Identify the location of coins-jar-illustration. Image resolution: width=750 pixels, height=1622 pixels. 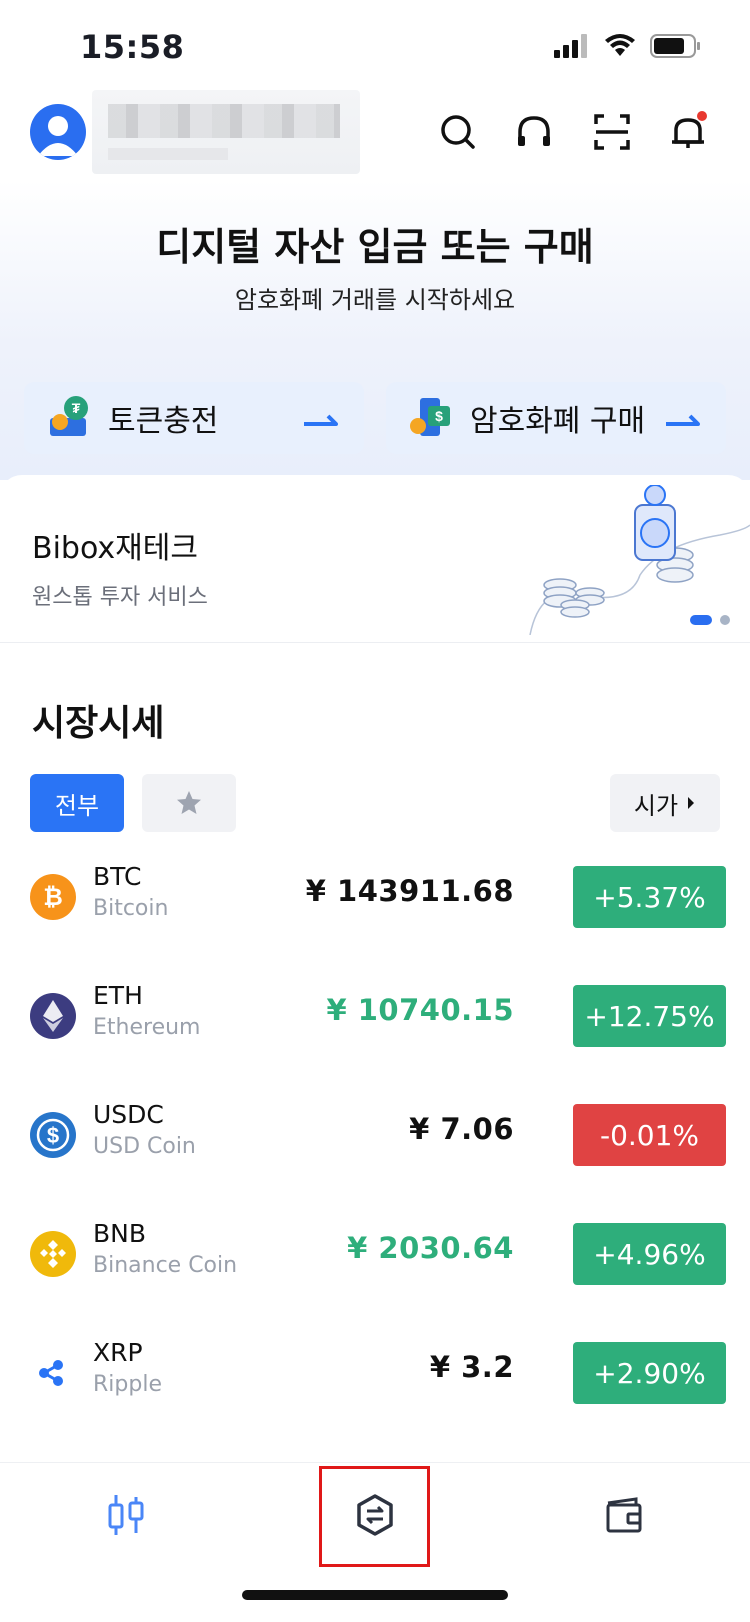
(639, 560).